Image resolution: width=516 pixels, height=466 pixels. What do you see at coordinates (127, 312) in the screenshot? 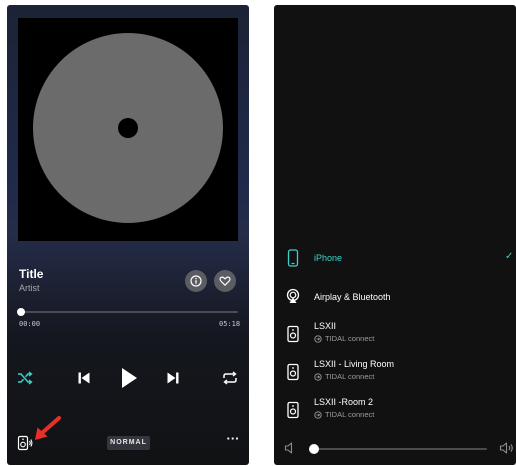
I see `progress-bar` at bounding box center [127, 312].